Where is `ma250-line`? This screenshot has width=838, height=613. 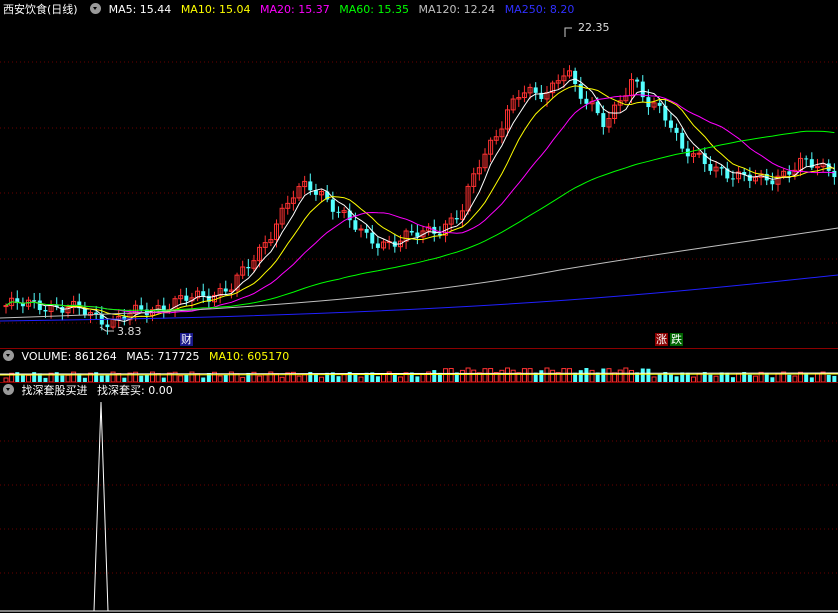 ma250-line is located at coordinates (419, 298).